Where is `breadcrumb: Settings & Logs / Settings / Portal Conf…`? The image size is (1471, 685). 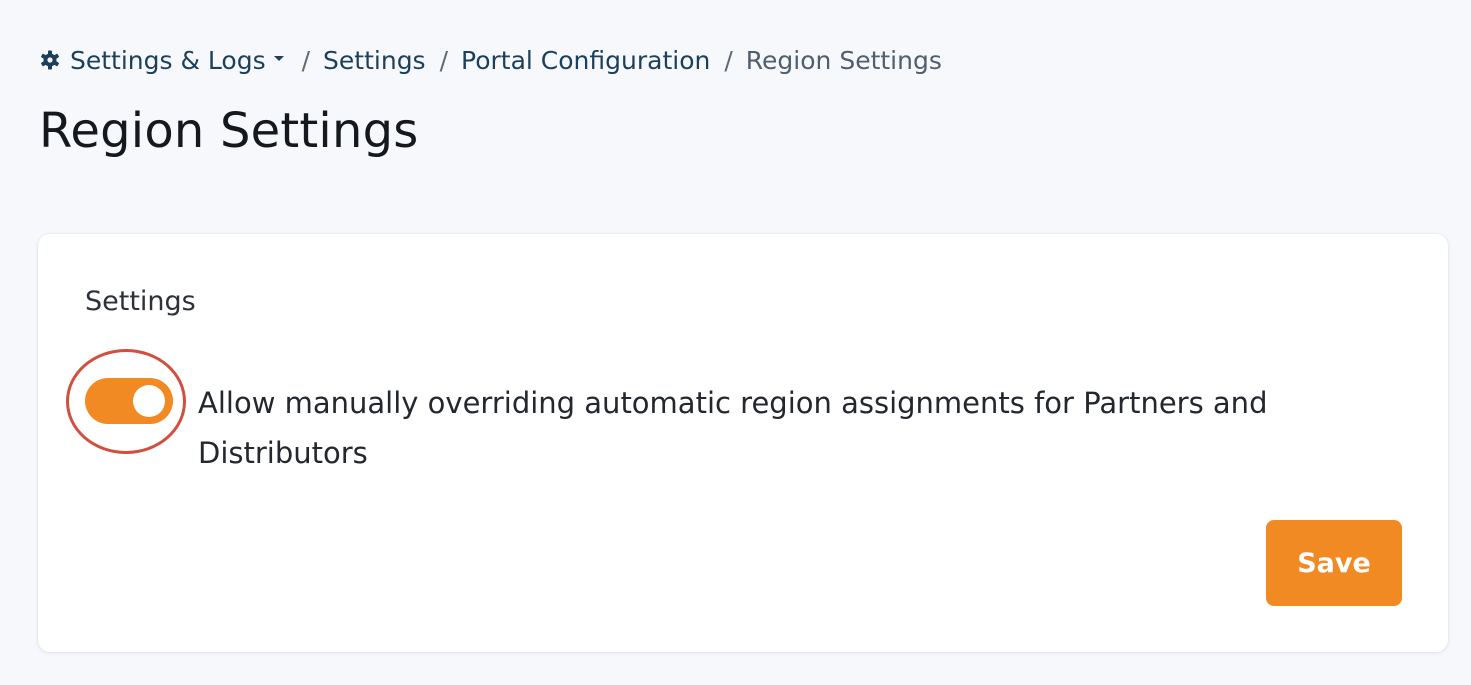
breadcrumb: Settings & Logs / Settings / Portal Conf… is located at coordinates (491, 60).